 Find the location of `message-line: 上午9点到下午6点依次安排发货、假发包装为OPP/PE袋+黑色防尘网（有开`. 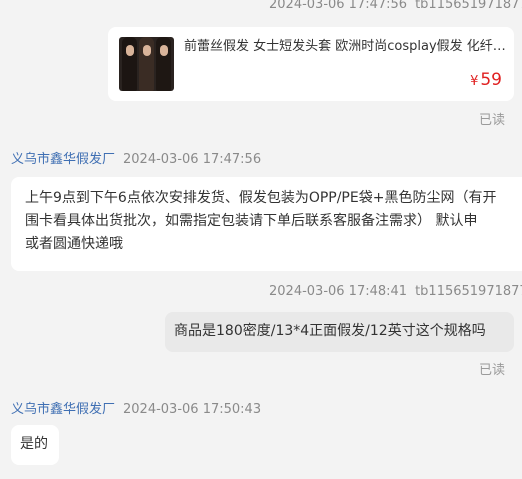

message-line: 上午9点到下午6点依次安排发货、假发包装为OPP/PE袋+黑色防尘网（有开 is located at coordinates (261, 198).